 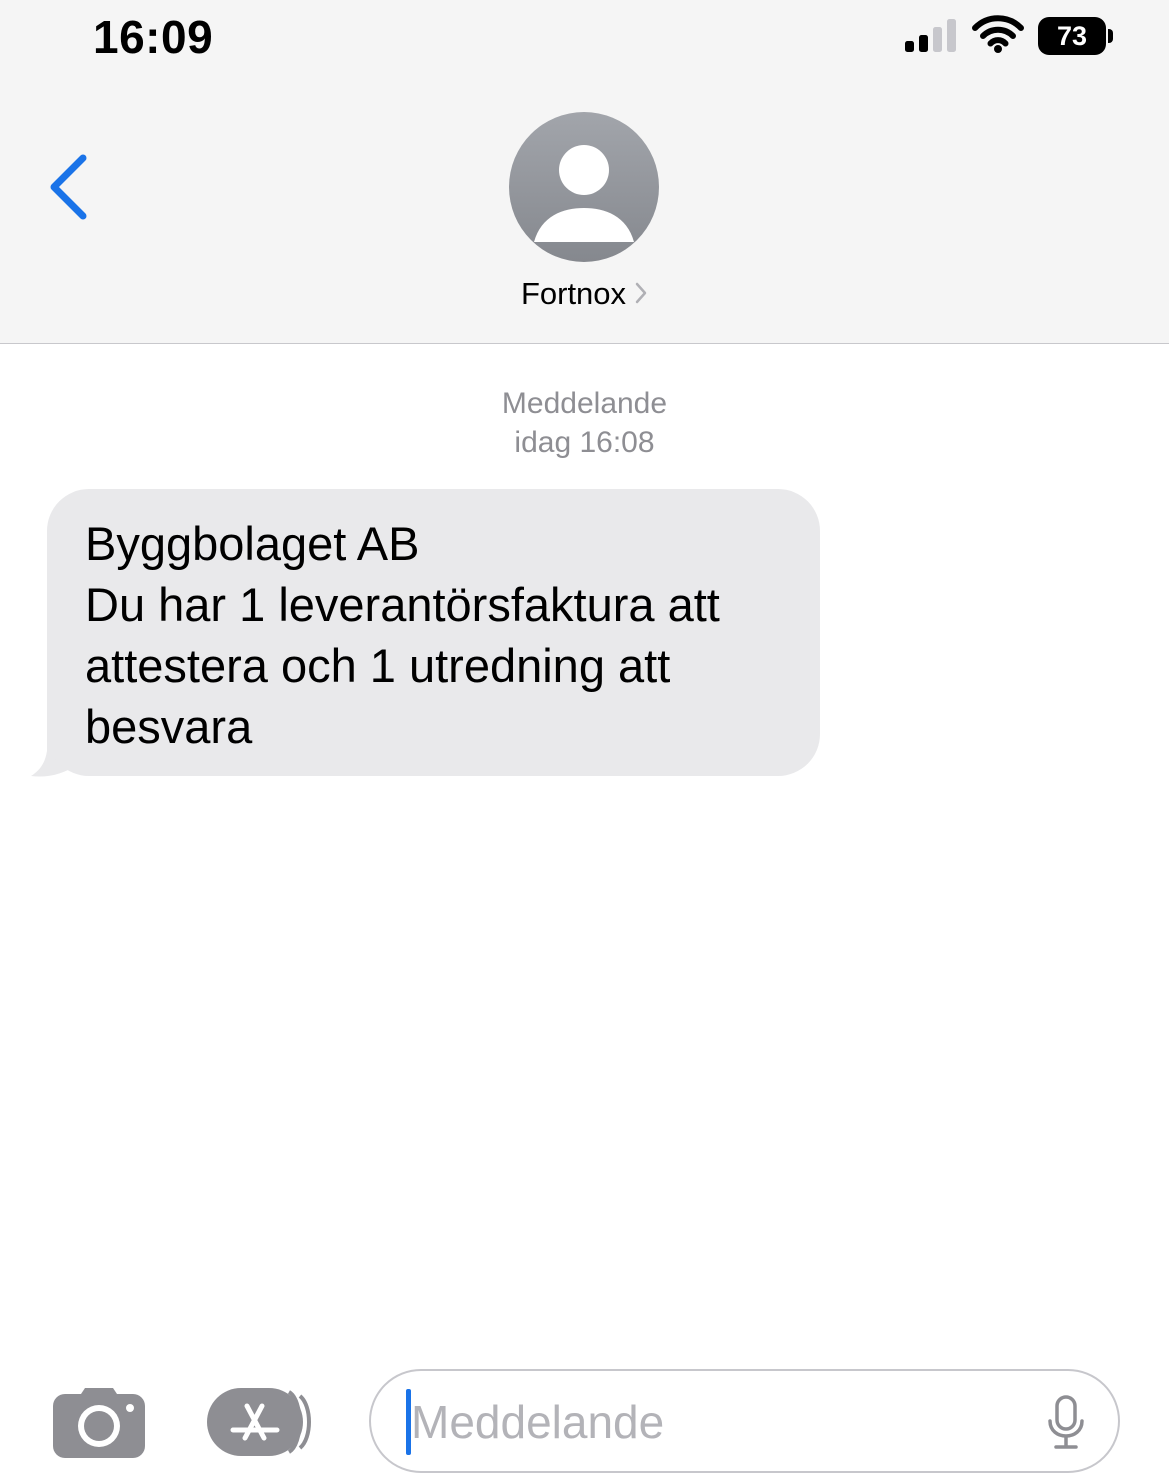 What do you see at coordinates (259, 1422) in the screenshot?
I see `app-store-icon` at bounding box center [259, 1422].